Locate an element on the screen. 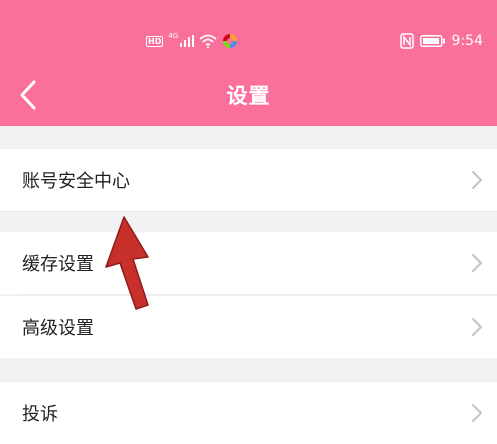 The width and height of the screenshot is (497, 444). advanced-settings-item: 高级设置 is located at coordinates (248, 327).